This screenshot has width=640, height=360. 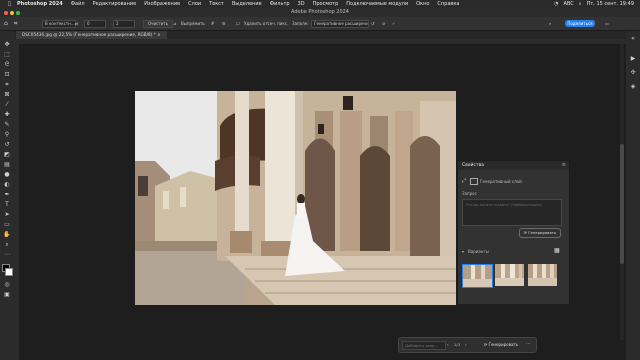 What do you see at coordinates (193, 23) in the screenshot?
I see `straighten-button: Выпрямить` at bounding box center [193, 23].